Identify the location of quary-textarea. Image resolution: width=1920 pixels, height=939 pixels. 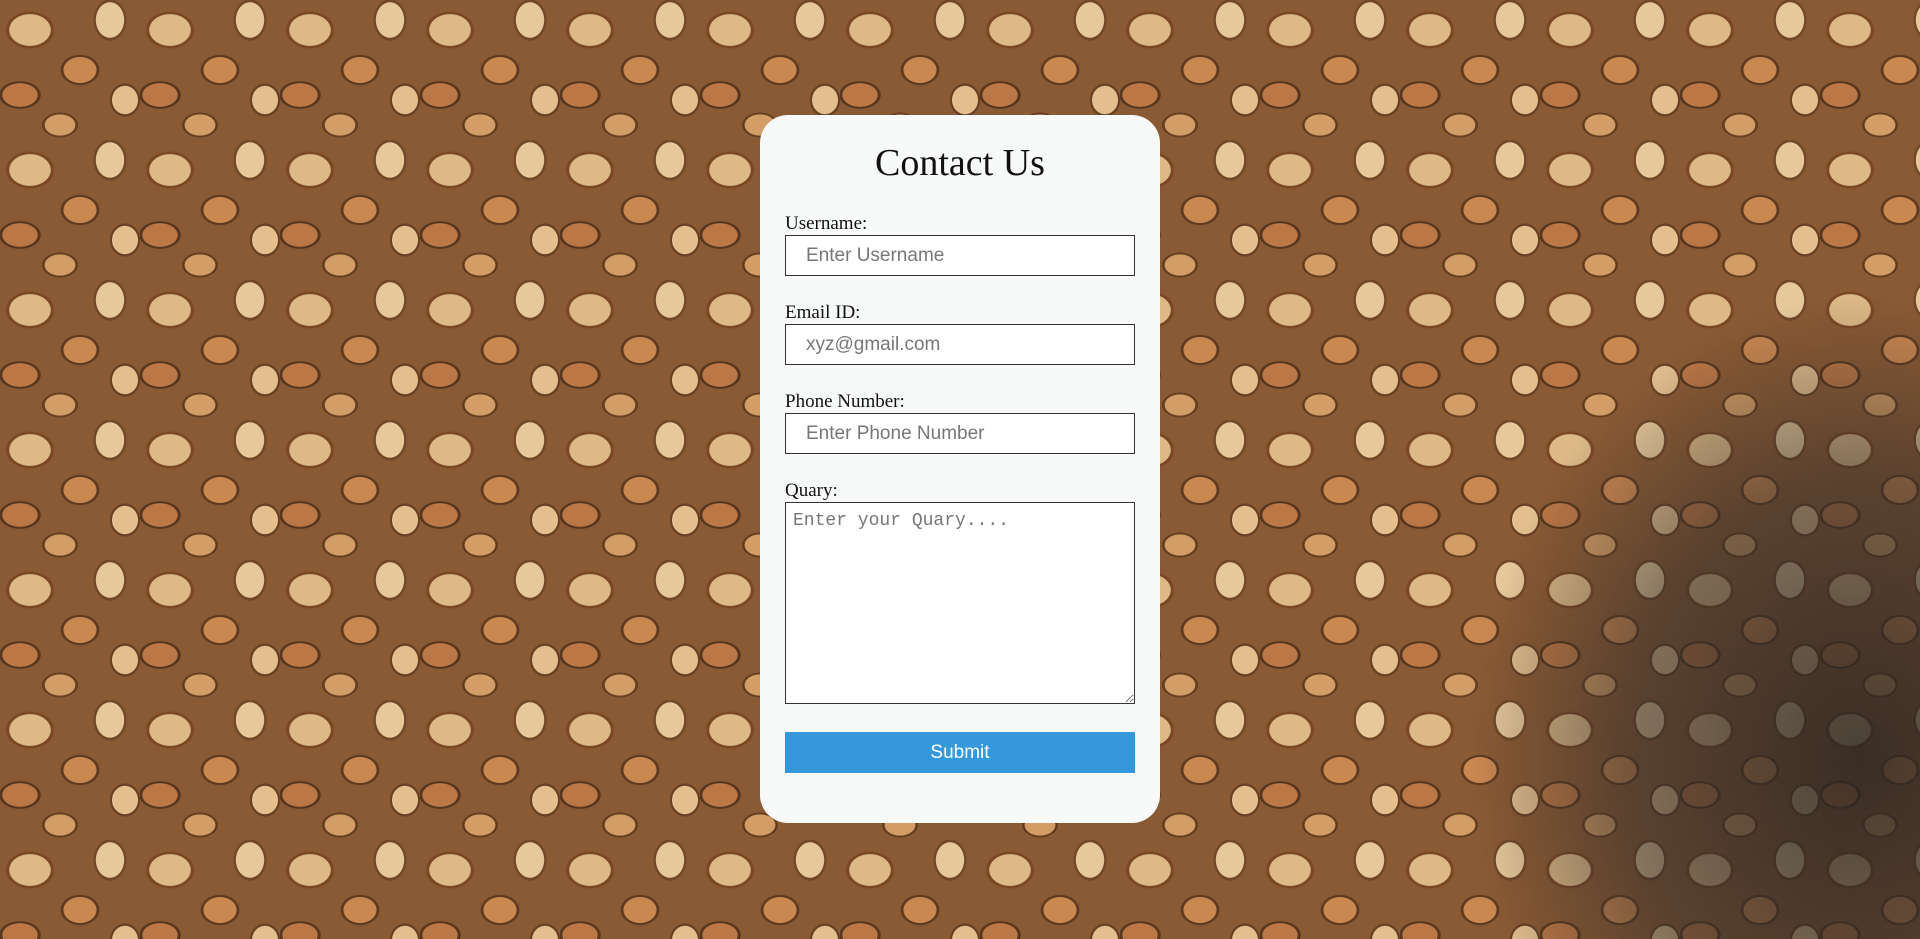
(960, 603).